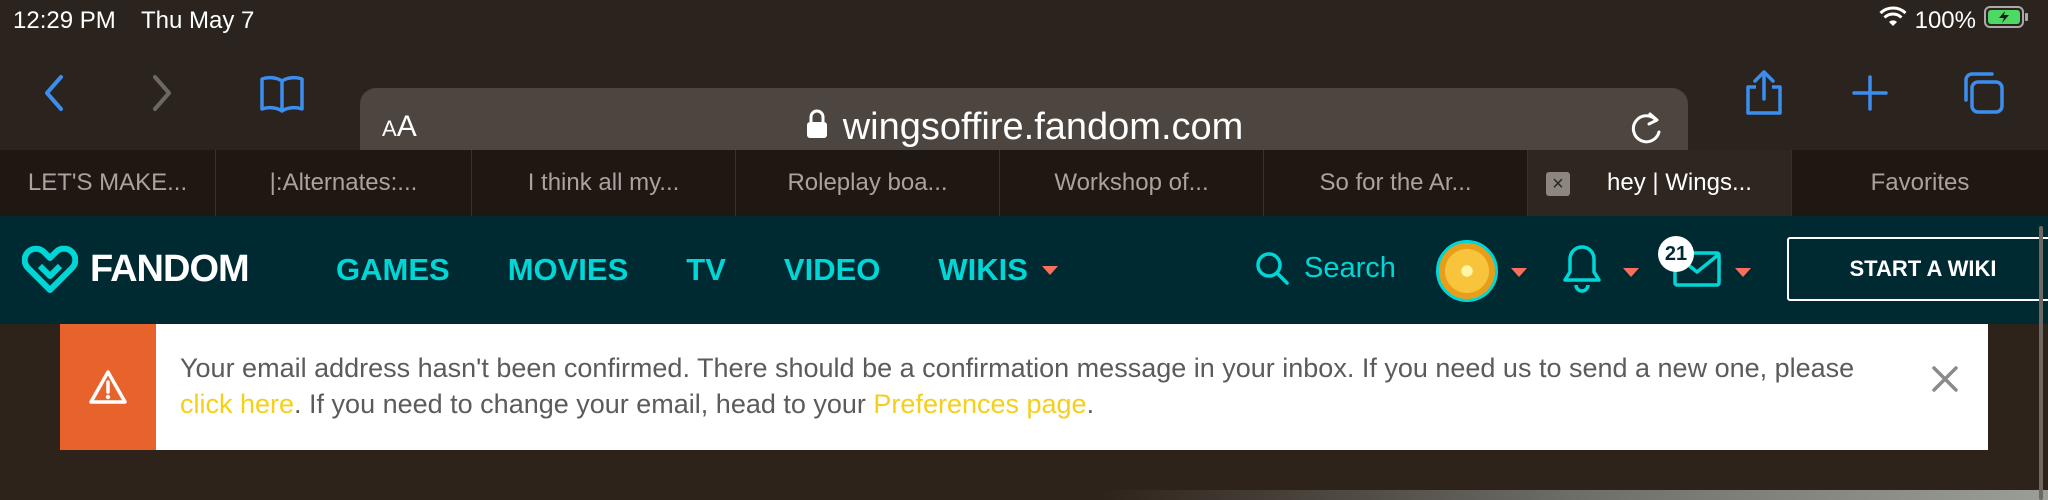 The height and width of the screenshot is (500, 2048). I want to click on battery-icon, so click(2007, 20).